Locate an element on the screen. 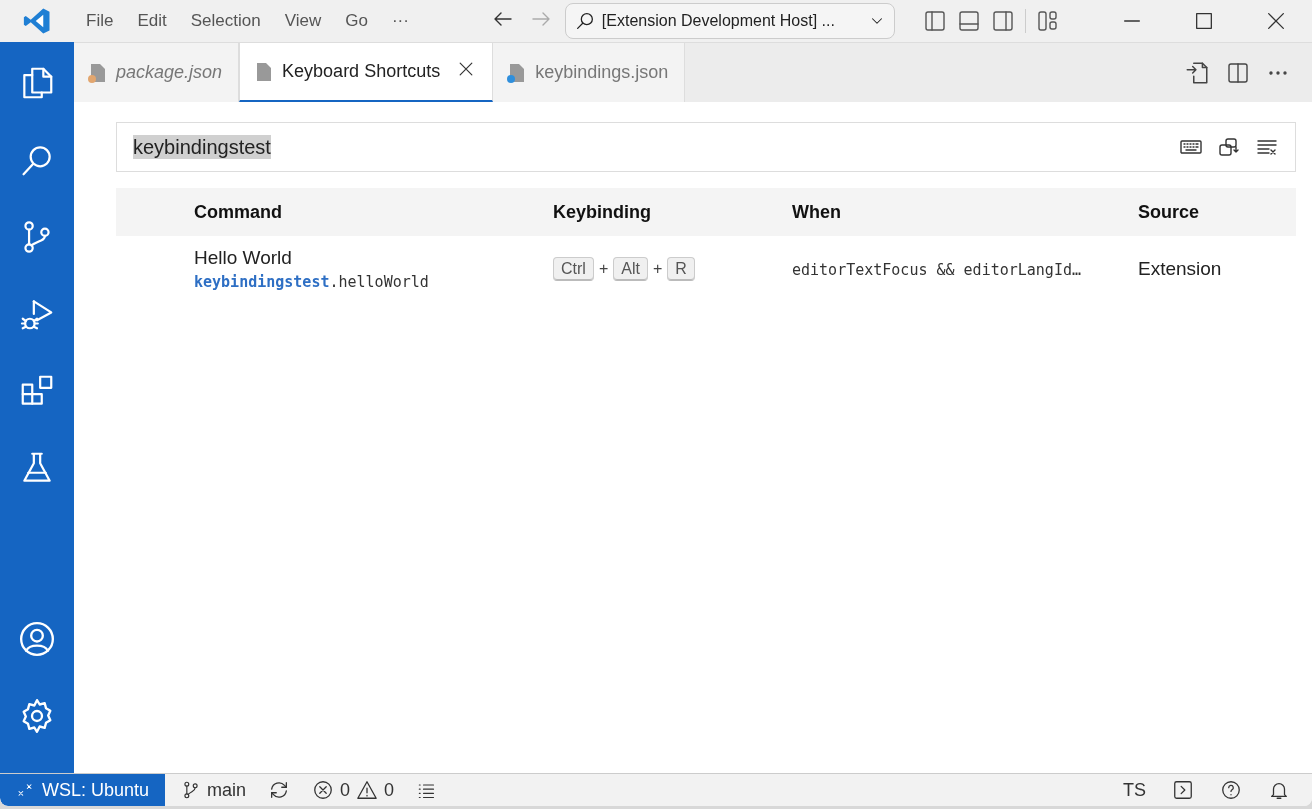  menu-item: Go is located at coordinates (356, 21).